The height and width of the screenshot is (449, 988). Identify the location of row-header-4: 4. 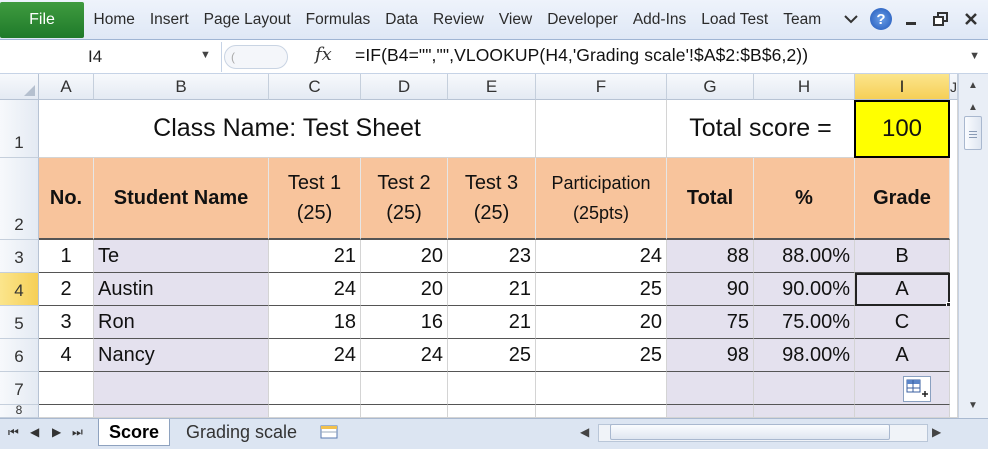
(19, 289).